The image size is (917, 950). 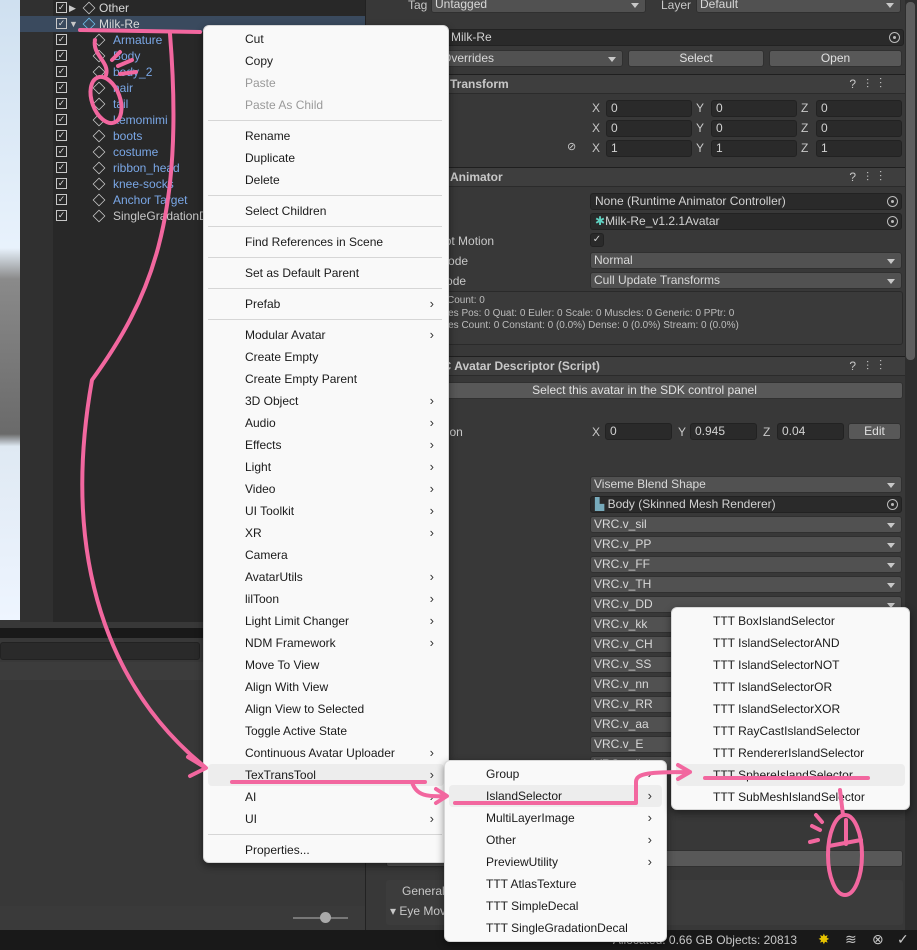 I want to click on prefab-asset-field: Milk-Re, so click(x=670, y=37).